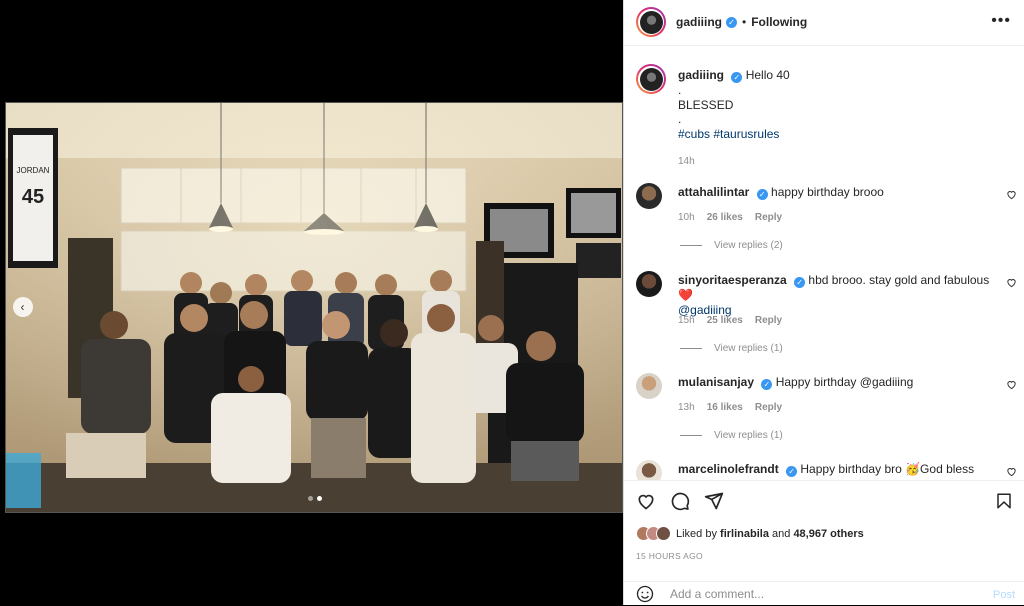 The height and width of the screenshot is (606, 1024). I want to click on comment-composer: Post, so click(824, 593).